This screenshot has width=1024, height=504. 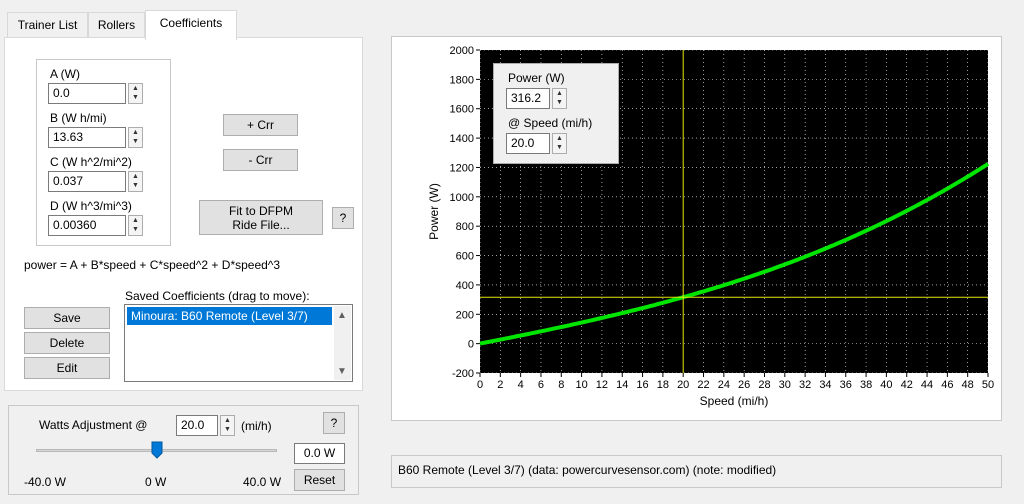 What do you see at coordinates (87, 93) in the screenshot?
I see `coef-a-input: 0.0` at bounding box center [87, 93].